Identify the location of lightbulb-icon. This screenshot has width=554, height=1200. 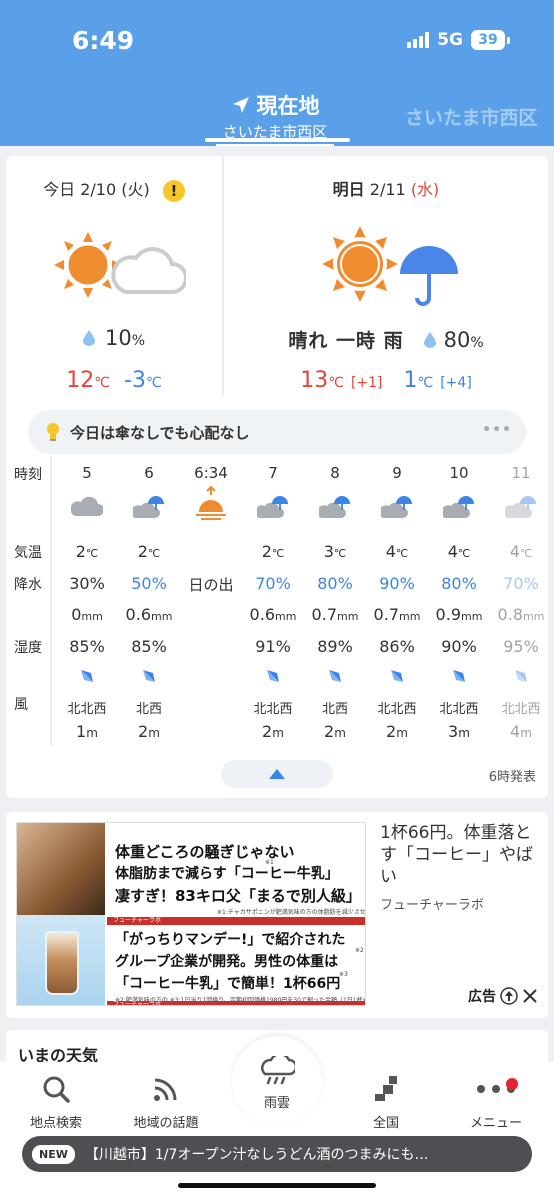
(53, 432).